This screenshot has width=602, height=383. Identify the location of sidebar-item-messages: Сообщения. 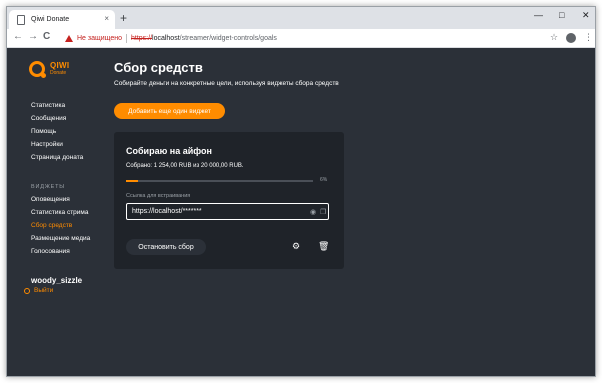
(48, 118).